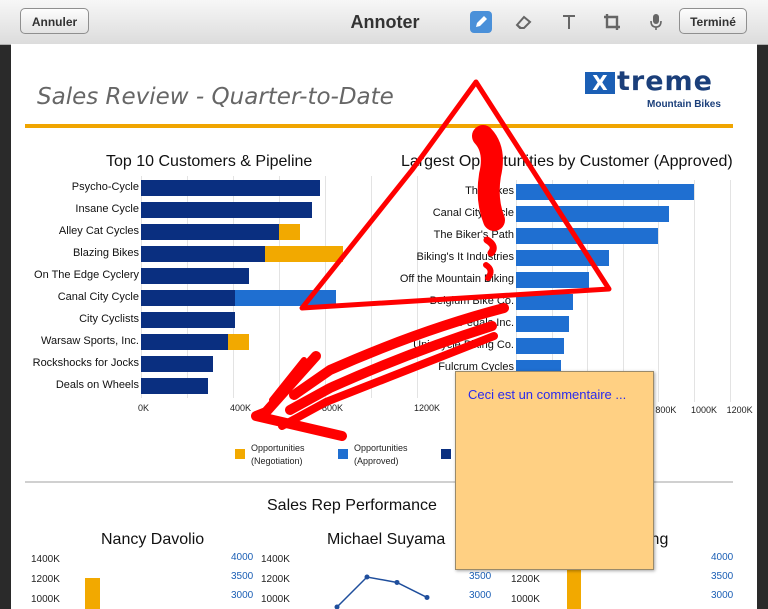 The image size is (768, 609). Describe the element at coordinates (456, 279) in the screenshot. I see `category-label: Off the Mountain Biking` at that location.